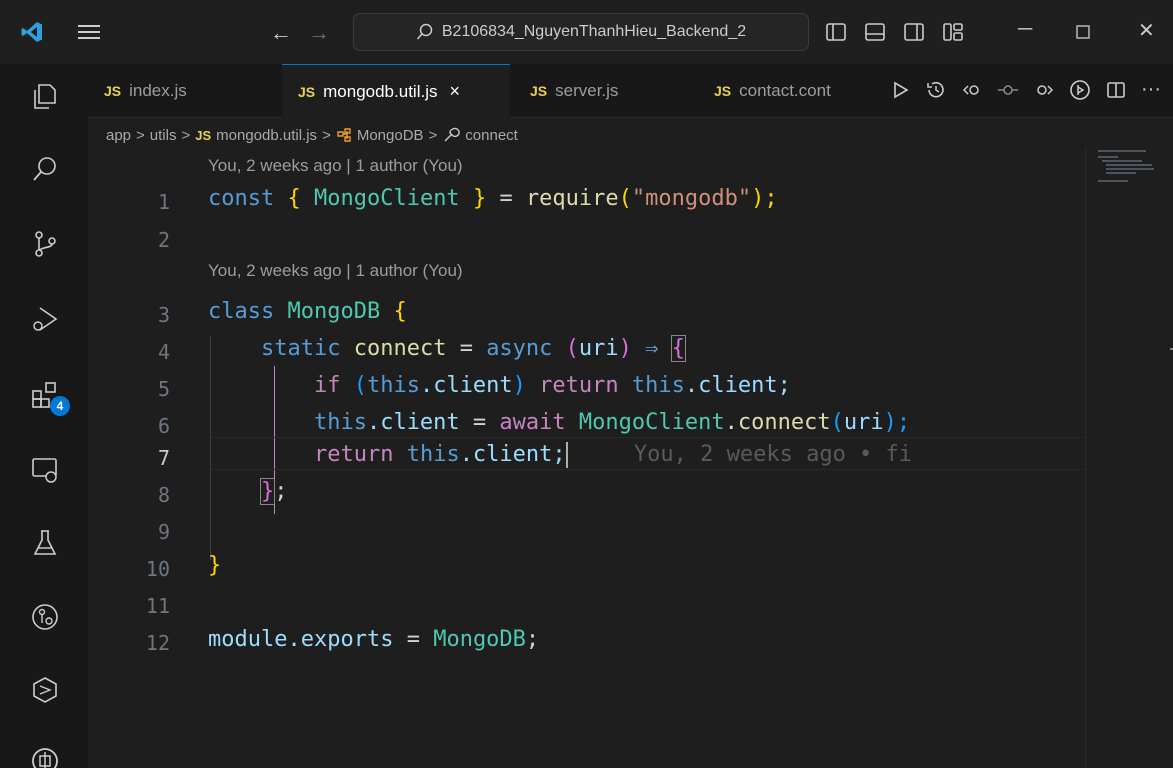 The width and height of the screenshot is (1173, 768). Describe the element at coordinates (1116, 90) in the screenshot. I see `split-editor-icon` at that location.